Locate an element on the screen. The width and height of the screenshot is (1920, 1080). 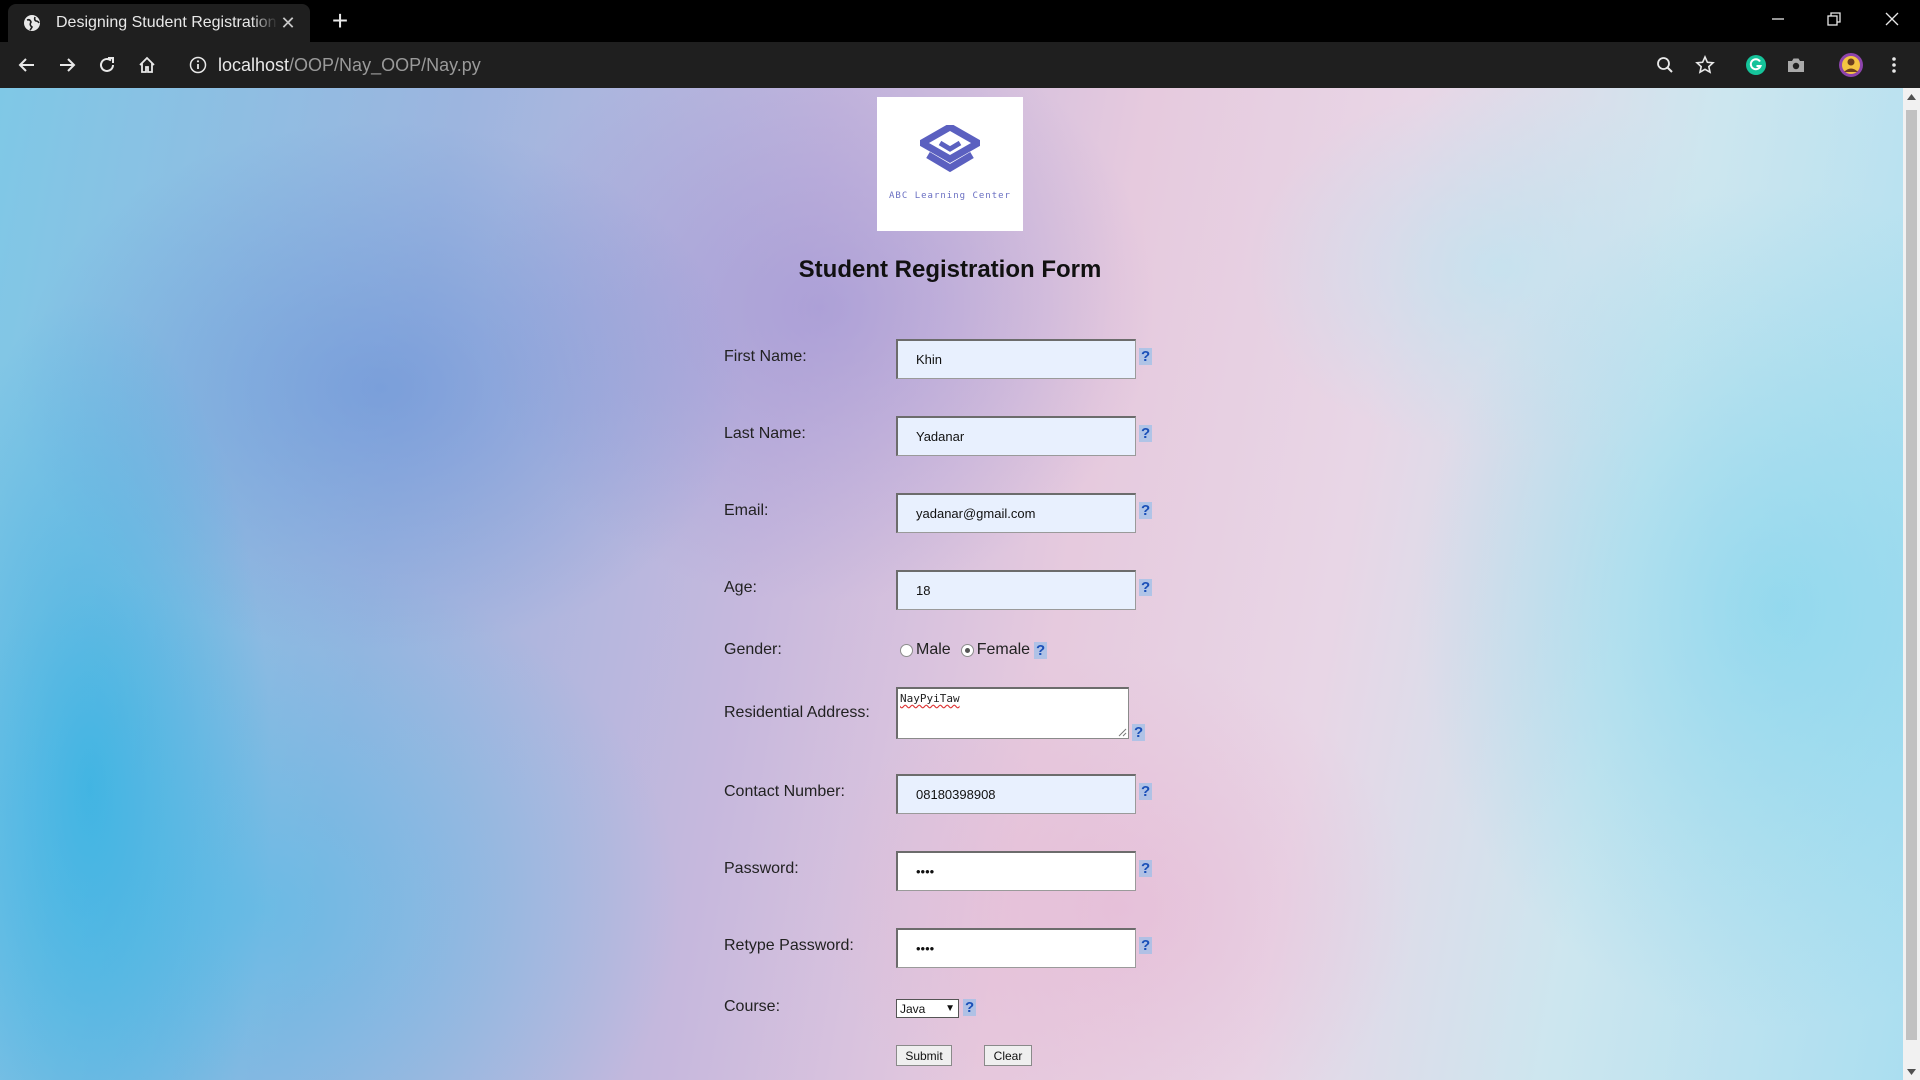
logo-text: ABC Learning Center is located at coordinates (950, 196).